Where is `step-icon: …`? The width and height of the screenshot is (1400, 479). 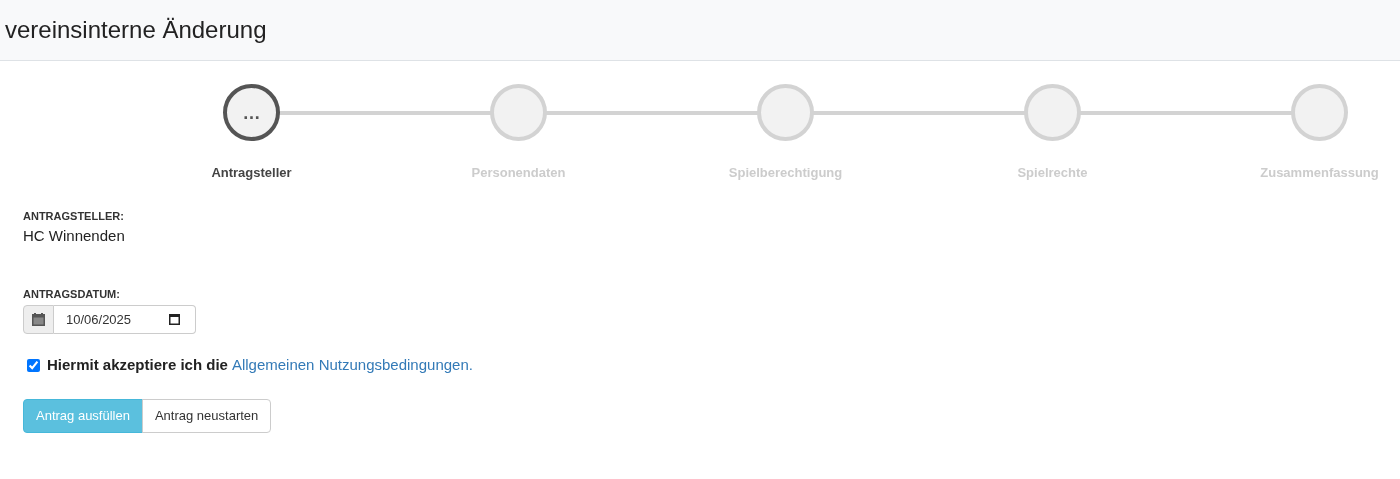
step-icon: … is located at coordinates (251, 112).